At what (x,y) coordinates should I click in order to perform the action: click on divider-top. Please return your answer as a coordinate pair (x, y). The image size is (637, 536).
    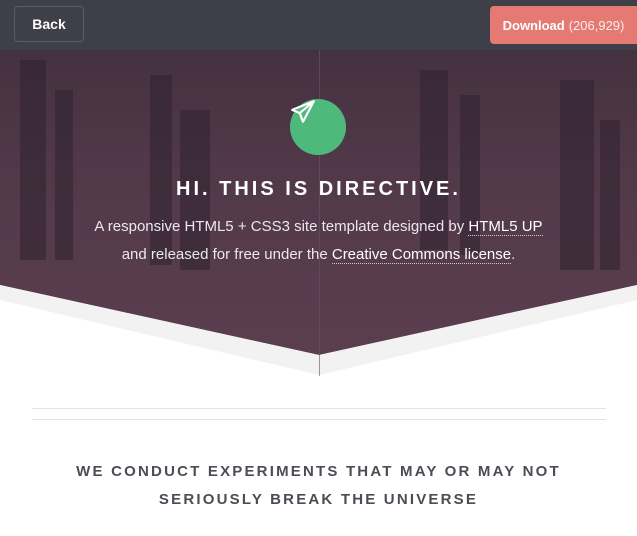
    Looking at the image, I should click on (319, 408).